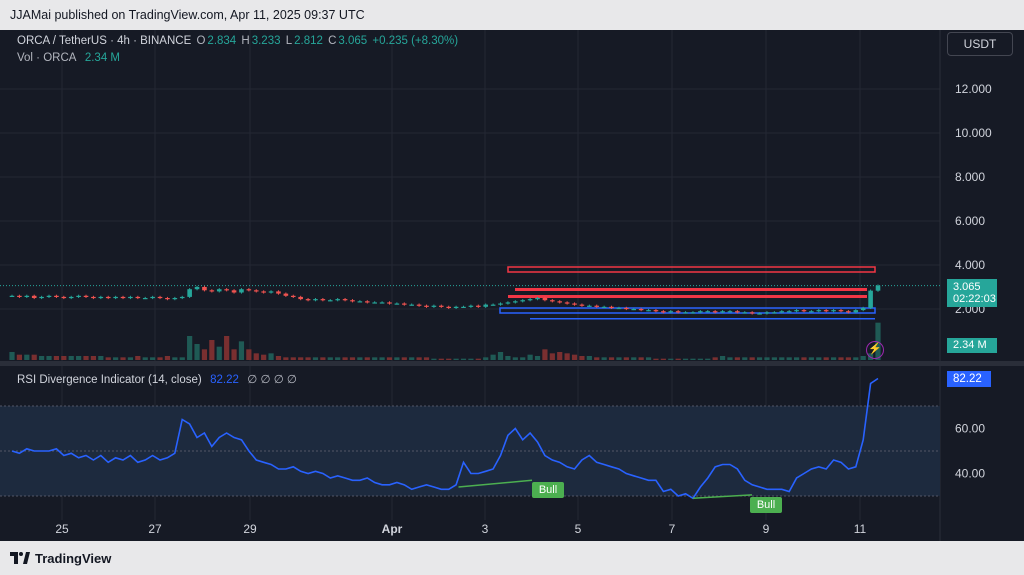  I want to click on time-axis-label: 5, so click(578, 529).